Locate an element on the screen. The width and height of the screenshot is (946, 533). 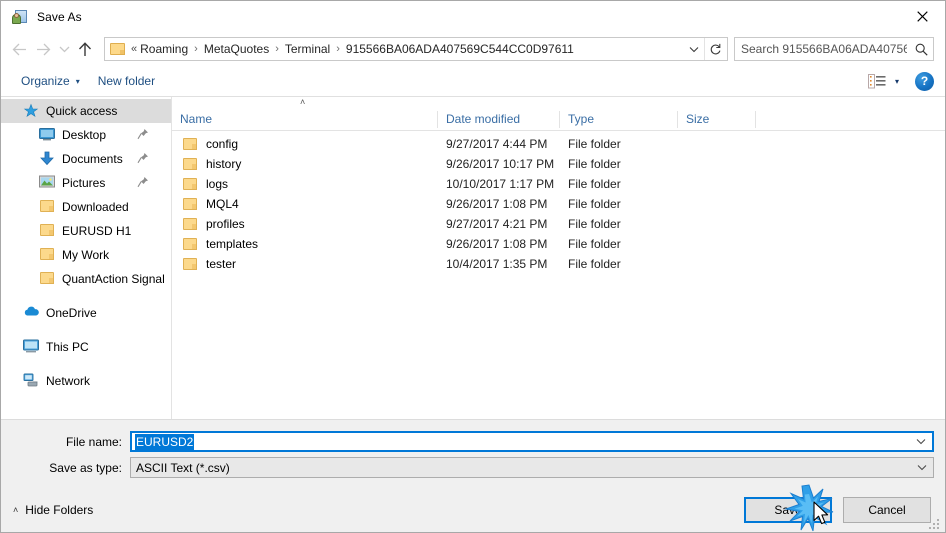
file-name-cell: MQL4 is located at coordinates (305, 204).